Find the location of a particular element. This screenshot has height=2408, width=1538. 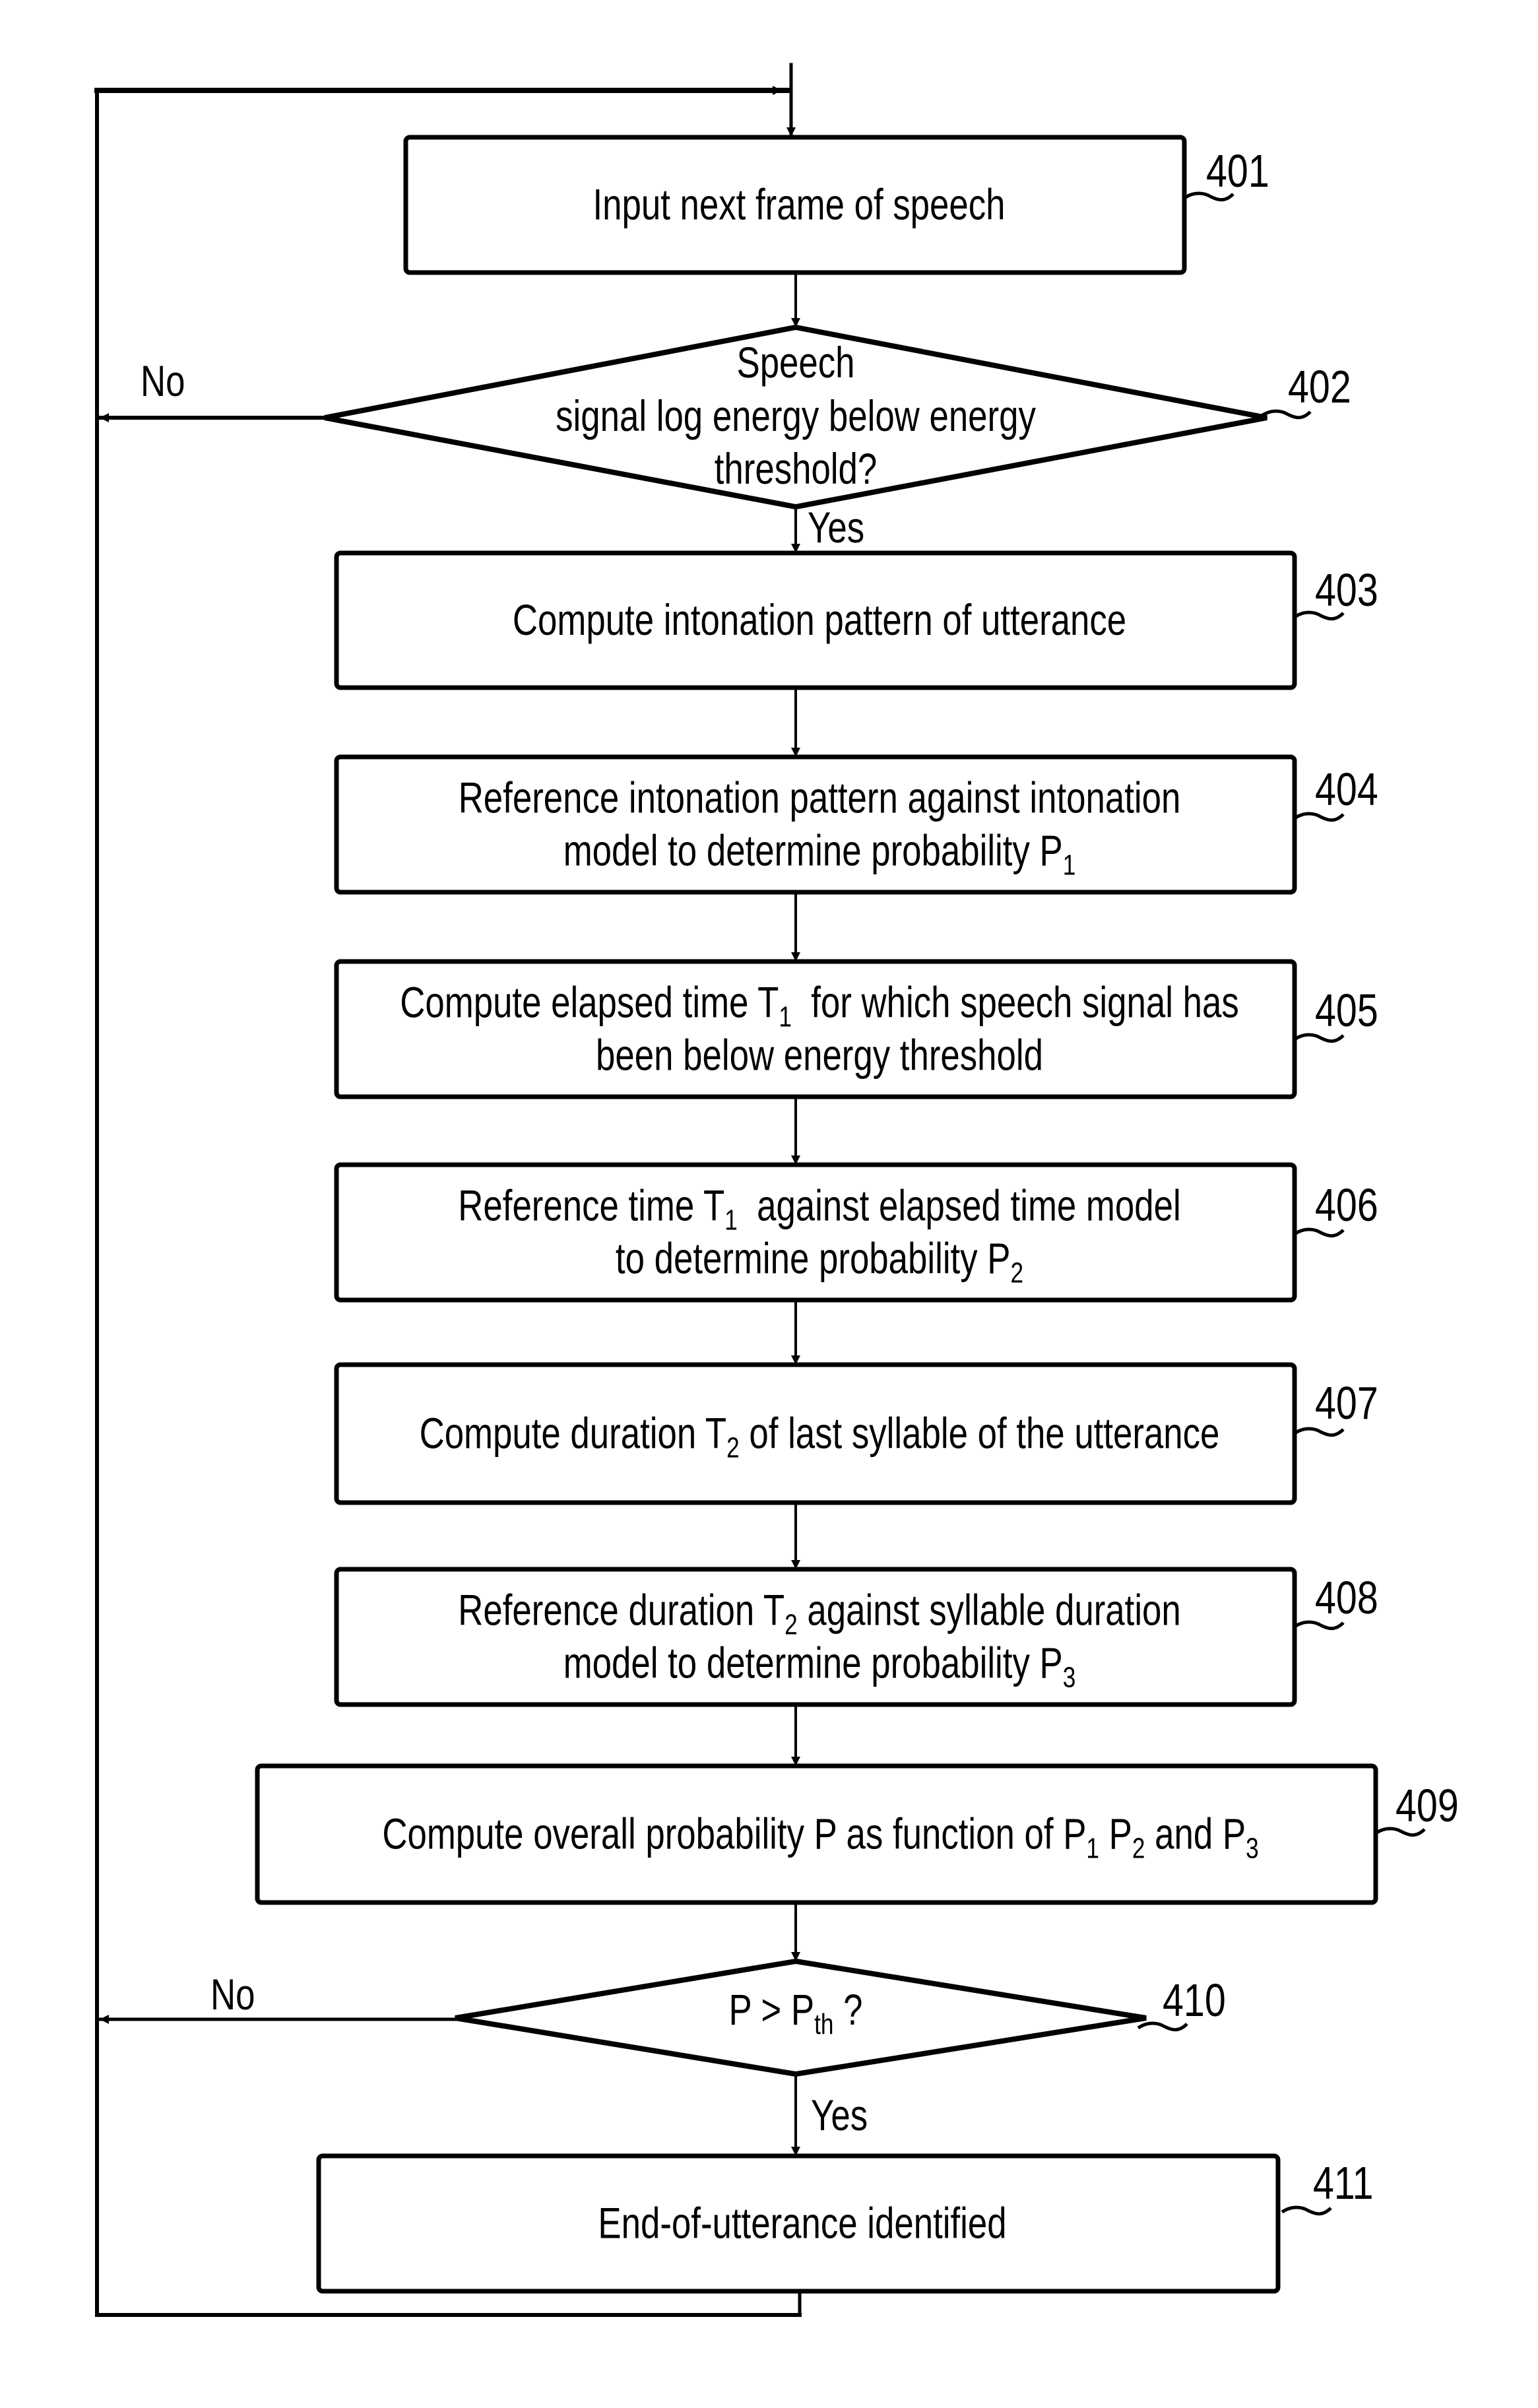

reference-numeral: 410 is located at coordinates (1194, 2001).